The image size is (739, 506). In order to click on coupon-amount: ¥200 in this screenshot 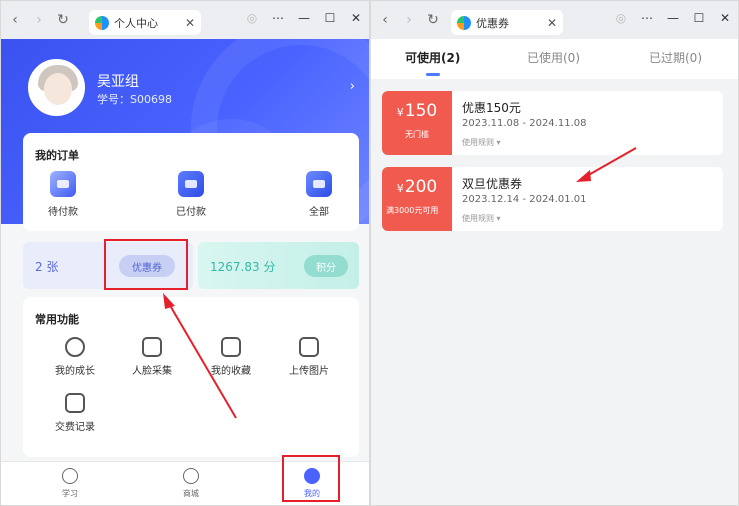, I will do `click(417, 187)`.